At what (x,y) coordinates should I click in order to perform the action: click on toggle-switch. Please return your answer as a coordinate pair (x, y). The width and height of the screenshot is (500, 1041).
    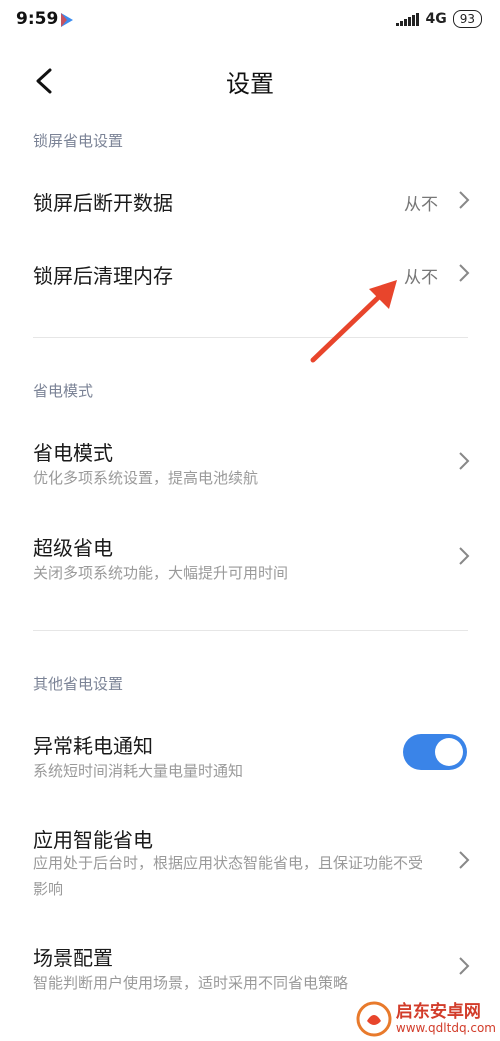
    Looking at the image, I should click on (435, 752).